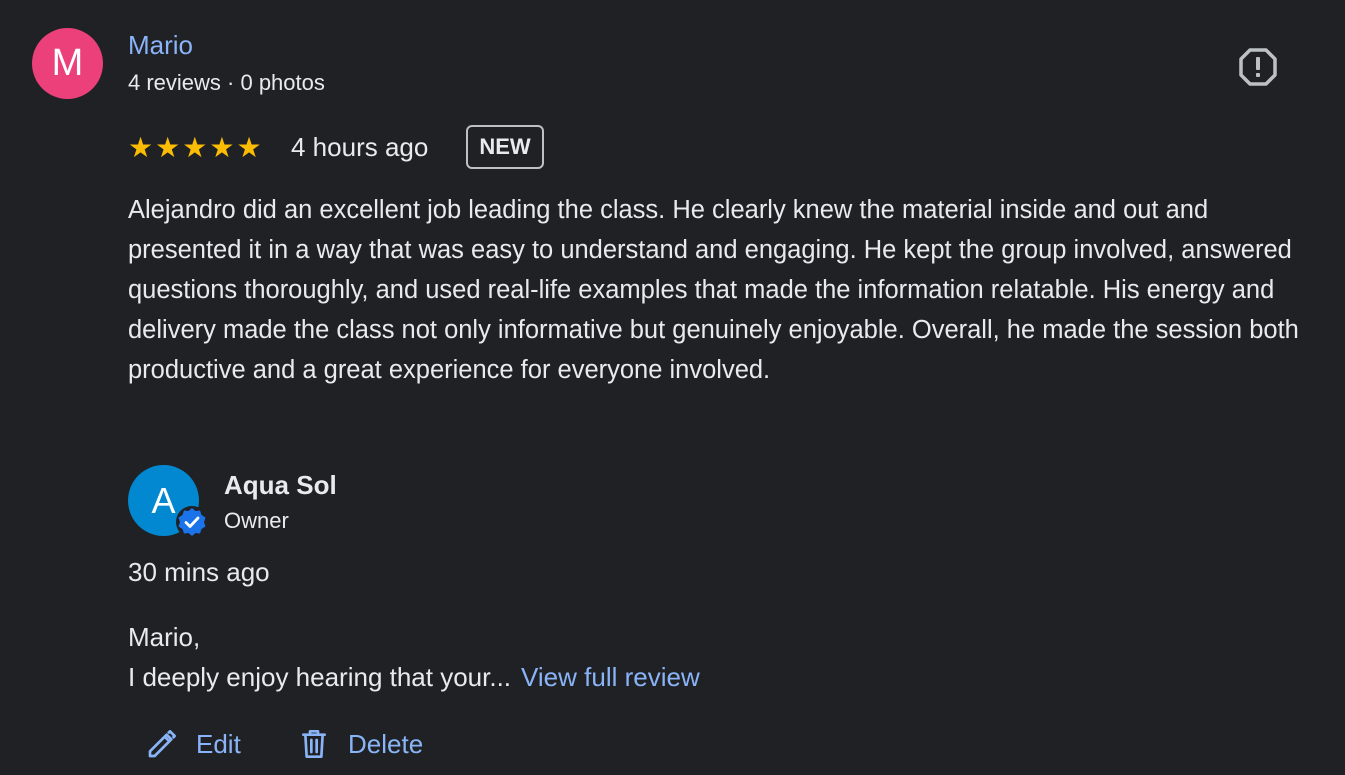  I want to click on reviewer-avatar: M, so click(67, 63).